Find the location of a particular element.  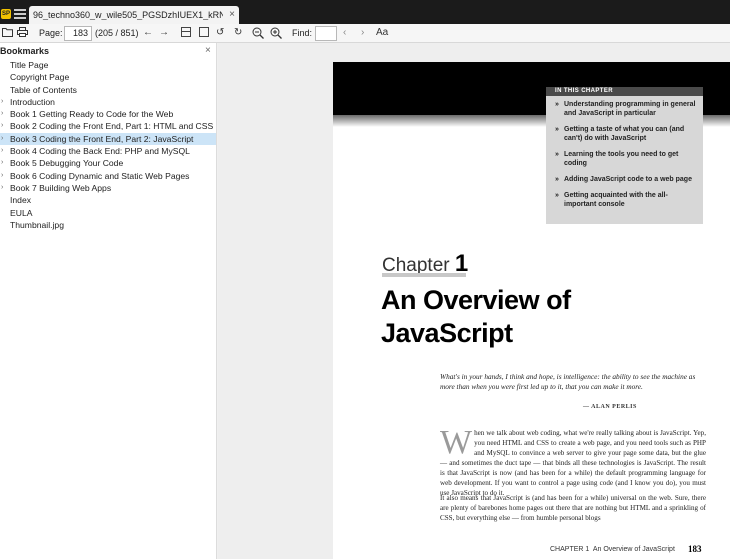

bookmark-item: › Book 7 Building Web Apps is located at coordinates (108, 188).